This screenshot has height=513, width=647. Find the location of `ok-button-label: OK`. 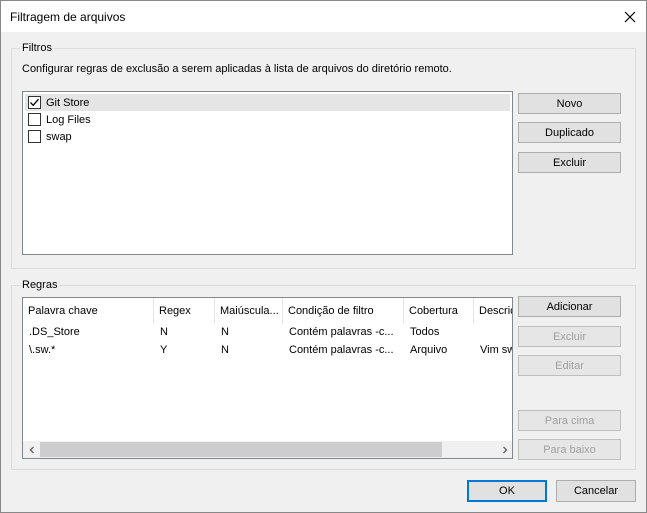

ok-button-label: OK is located at coordinates (507, 491).